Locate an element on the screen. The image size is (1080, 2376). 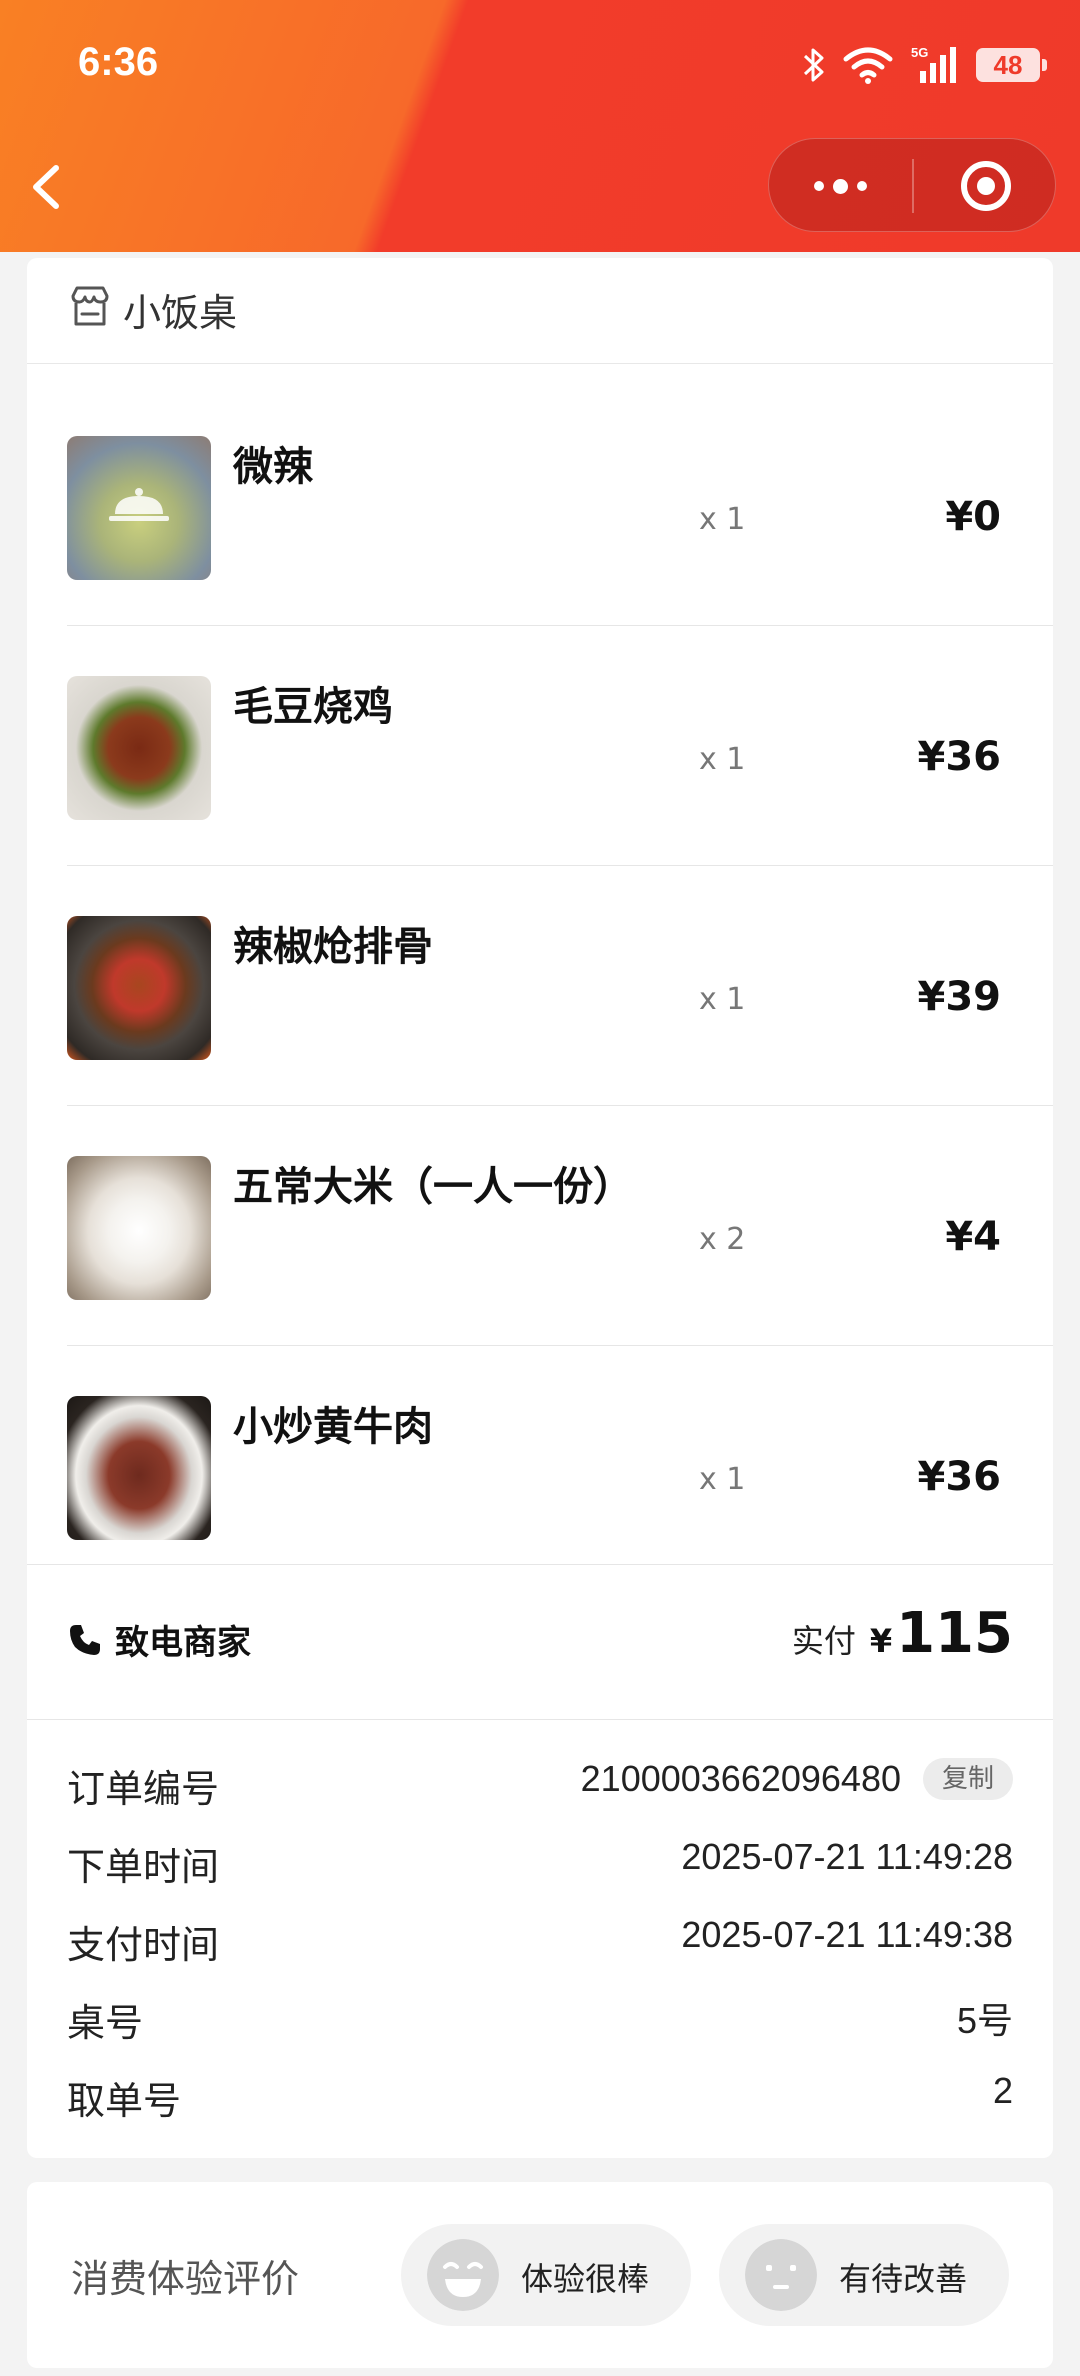
rate-improve-button: 有待改善 is located at coordinates (864, 2275).